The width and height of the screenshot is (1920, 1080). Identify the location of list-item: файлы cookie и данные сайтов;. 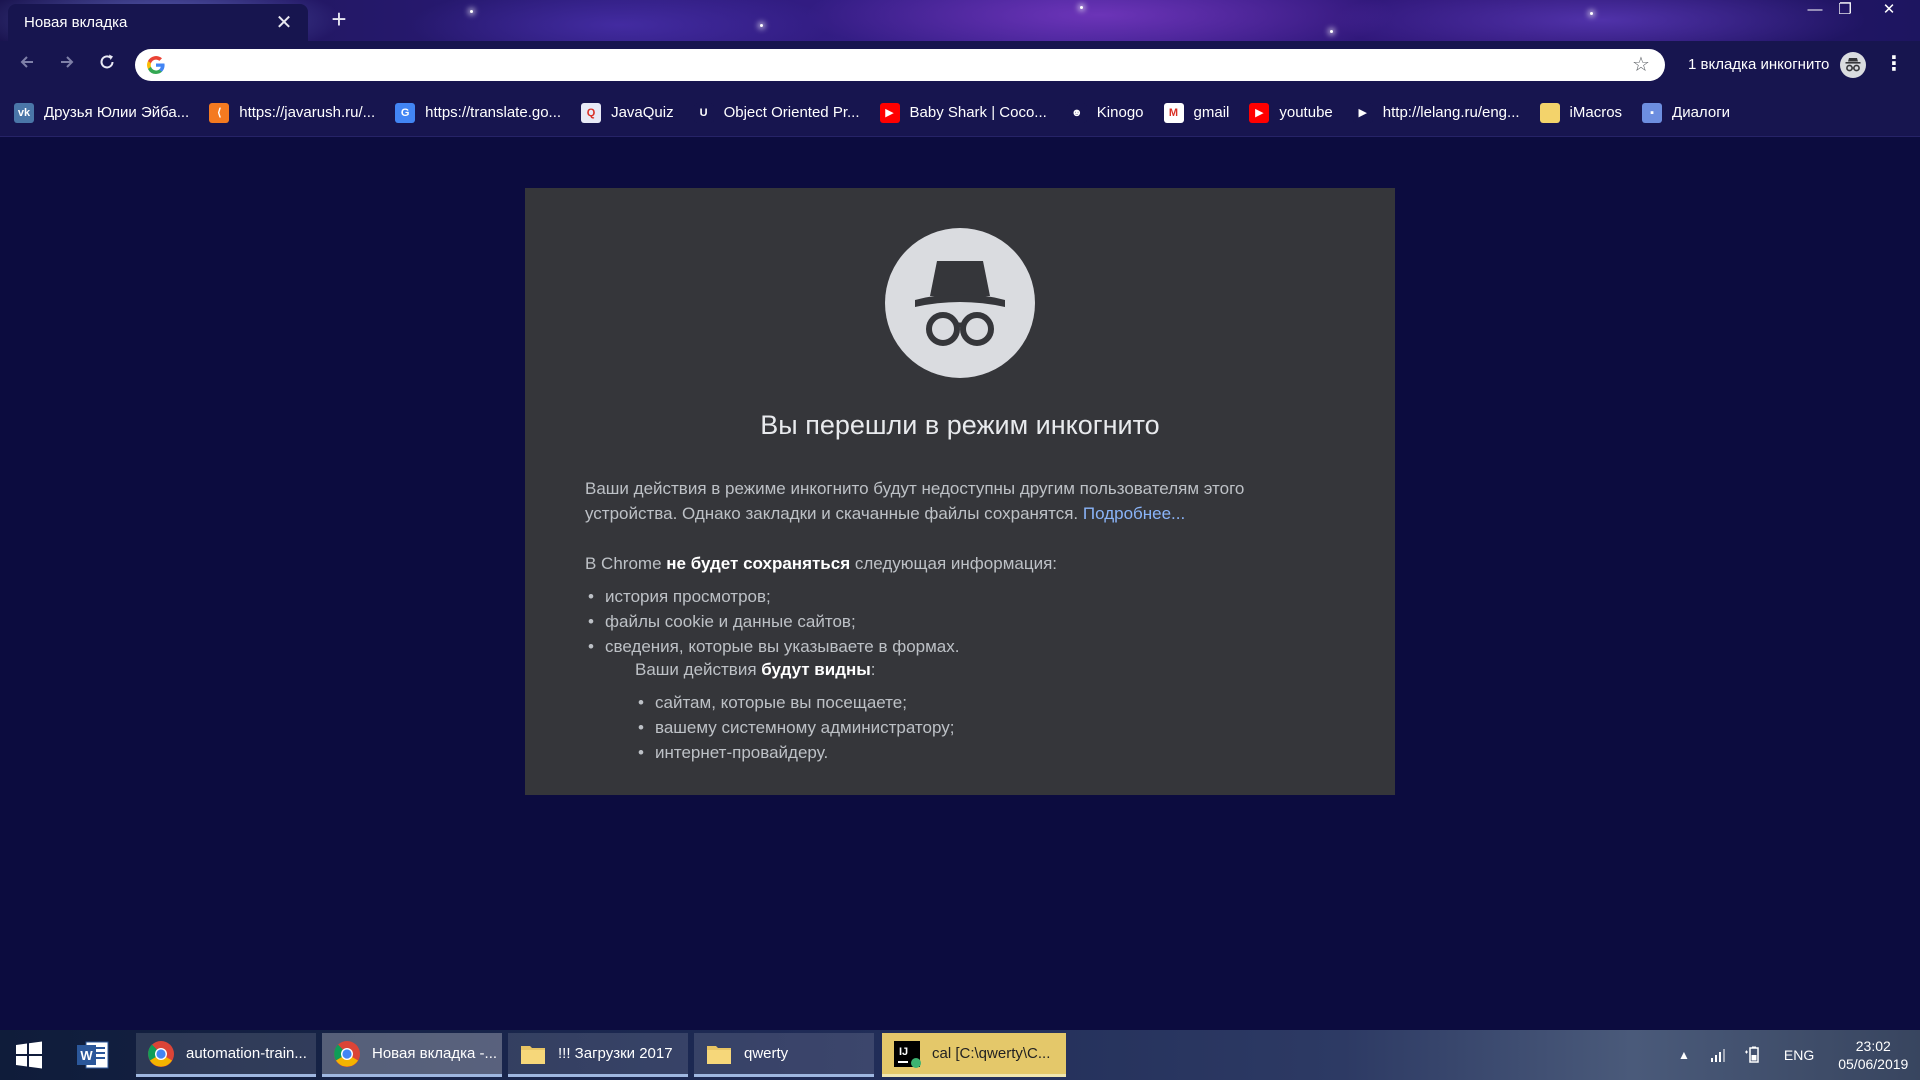
(772, 621).